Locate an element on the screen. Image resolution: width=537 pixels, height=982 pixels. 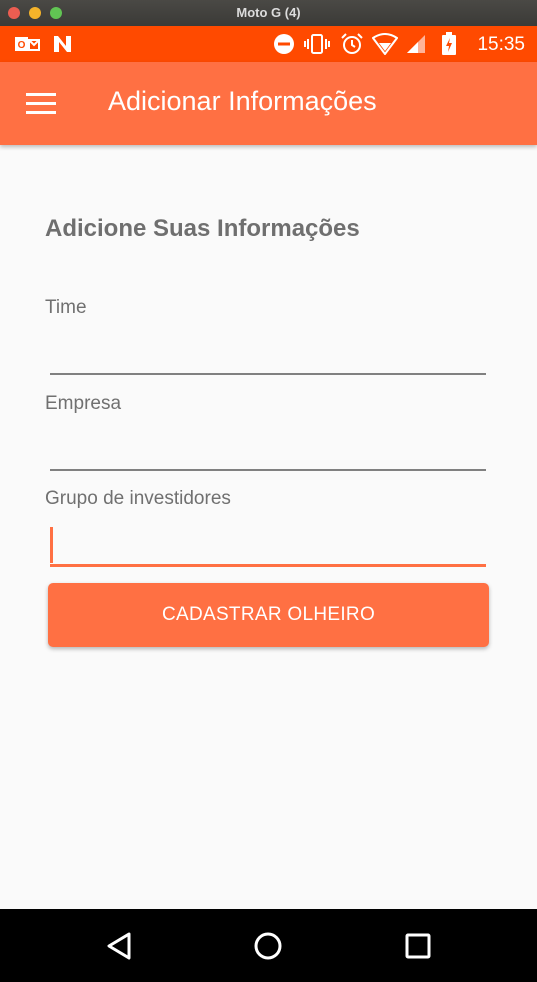
home-icon is located at coordinates (268, 946).